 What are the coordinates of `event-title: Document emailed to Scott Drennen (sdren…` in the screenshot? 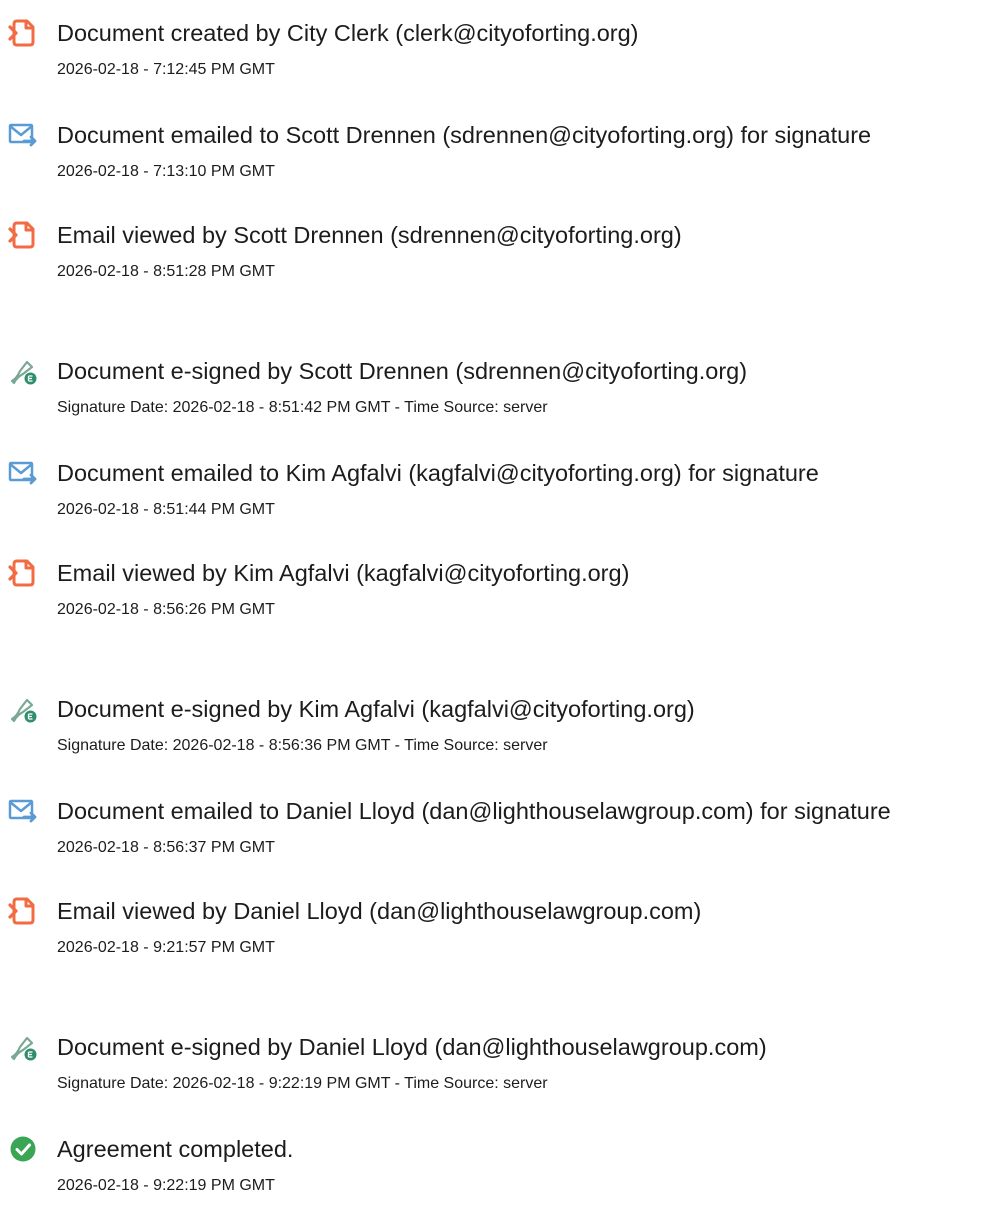 It's located at (464, 135).